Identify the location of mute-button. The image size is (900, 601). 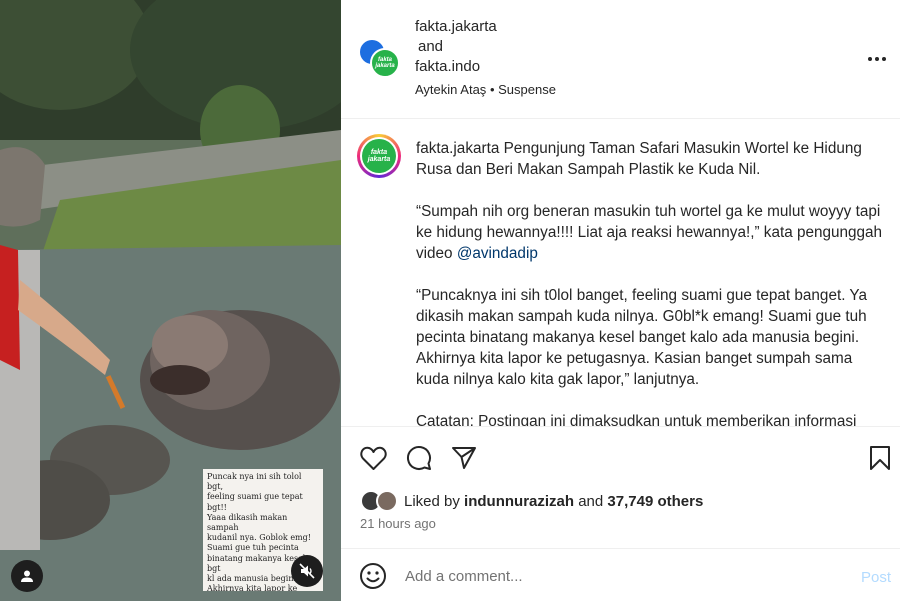
(307, 571).